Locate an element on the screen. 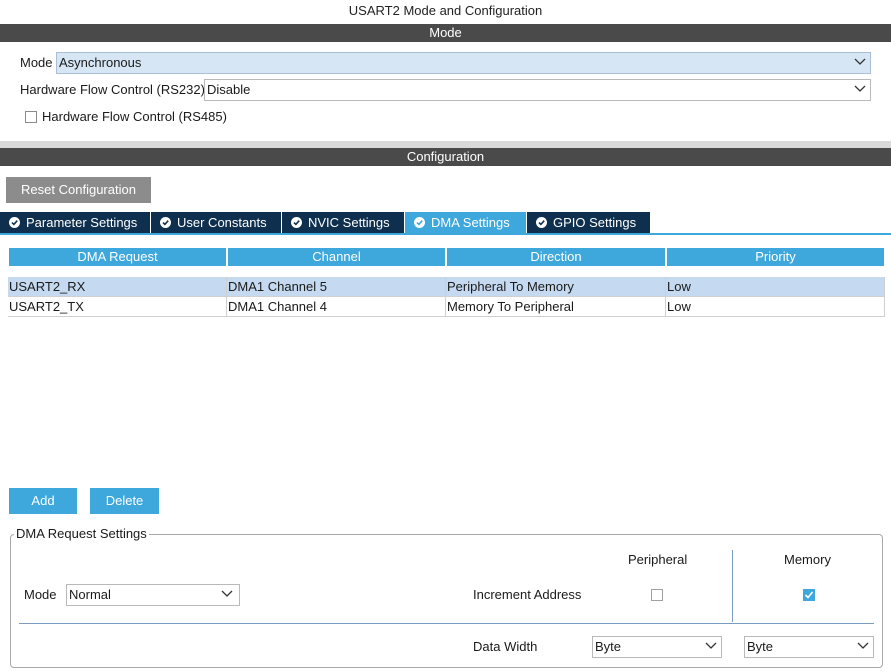 The height and width of the screenshot is (671, 891). hw-flow-rs232-select: Disable is located at coordinates (537, 90).